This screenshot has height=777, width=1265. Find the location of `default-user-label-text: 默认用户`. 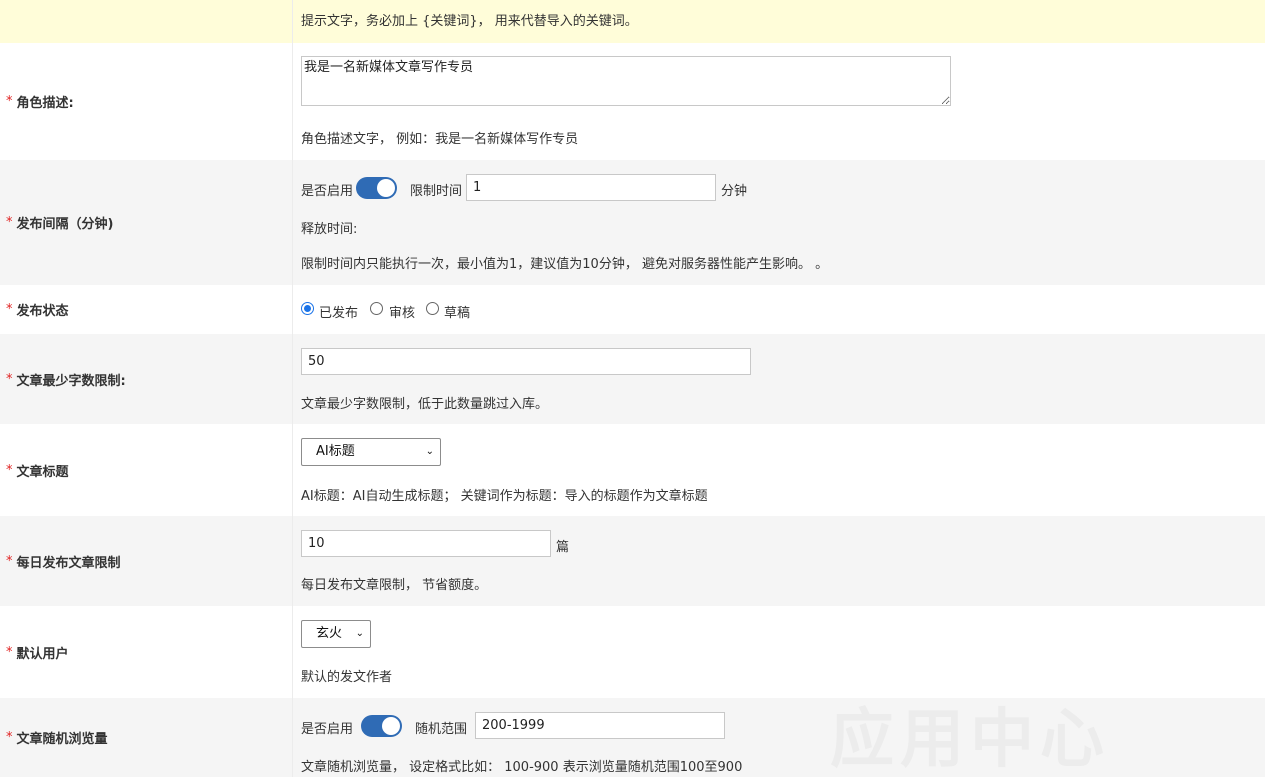

default-user-label-text: 默认用户 is located at coordinates (42, 654).